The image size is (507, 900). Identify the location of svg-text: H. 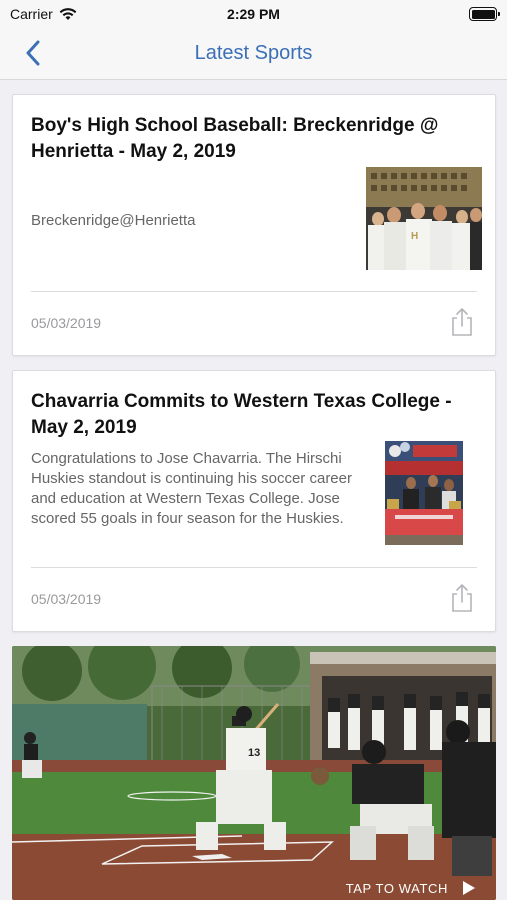
(414, 236).